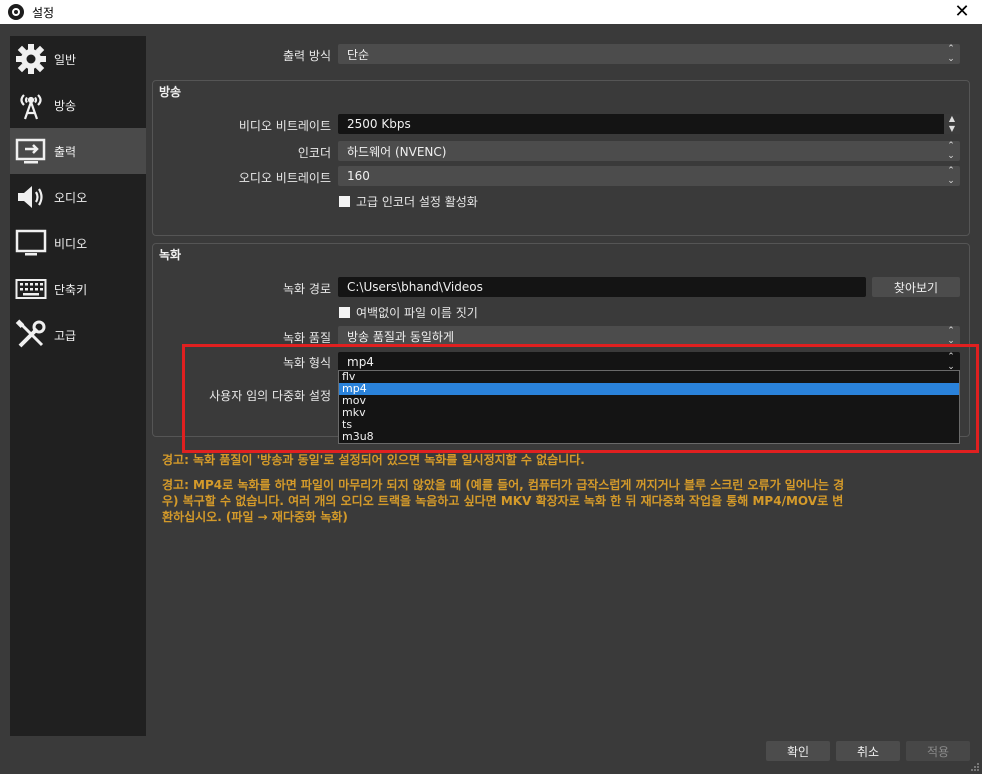 The height and width of the screenshot is (774, 982). What do you see at coordinates (649, 176) in the screenshot?
I see `audio-bitrate-select: 160 ⌃ ⌄` at bounding box center [649, 176].